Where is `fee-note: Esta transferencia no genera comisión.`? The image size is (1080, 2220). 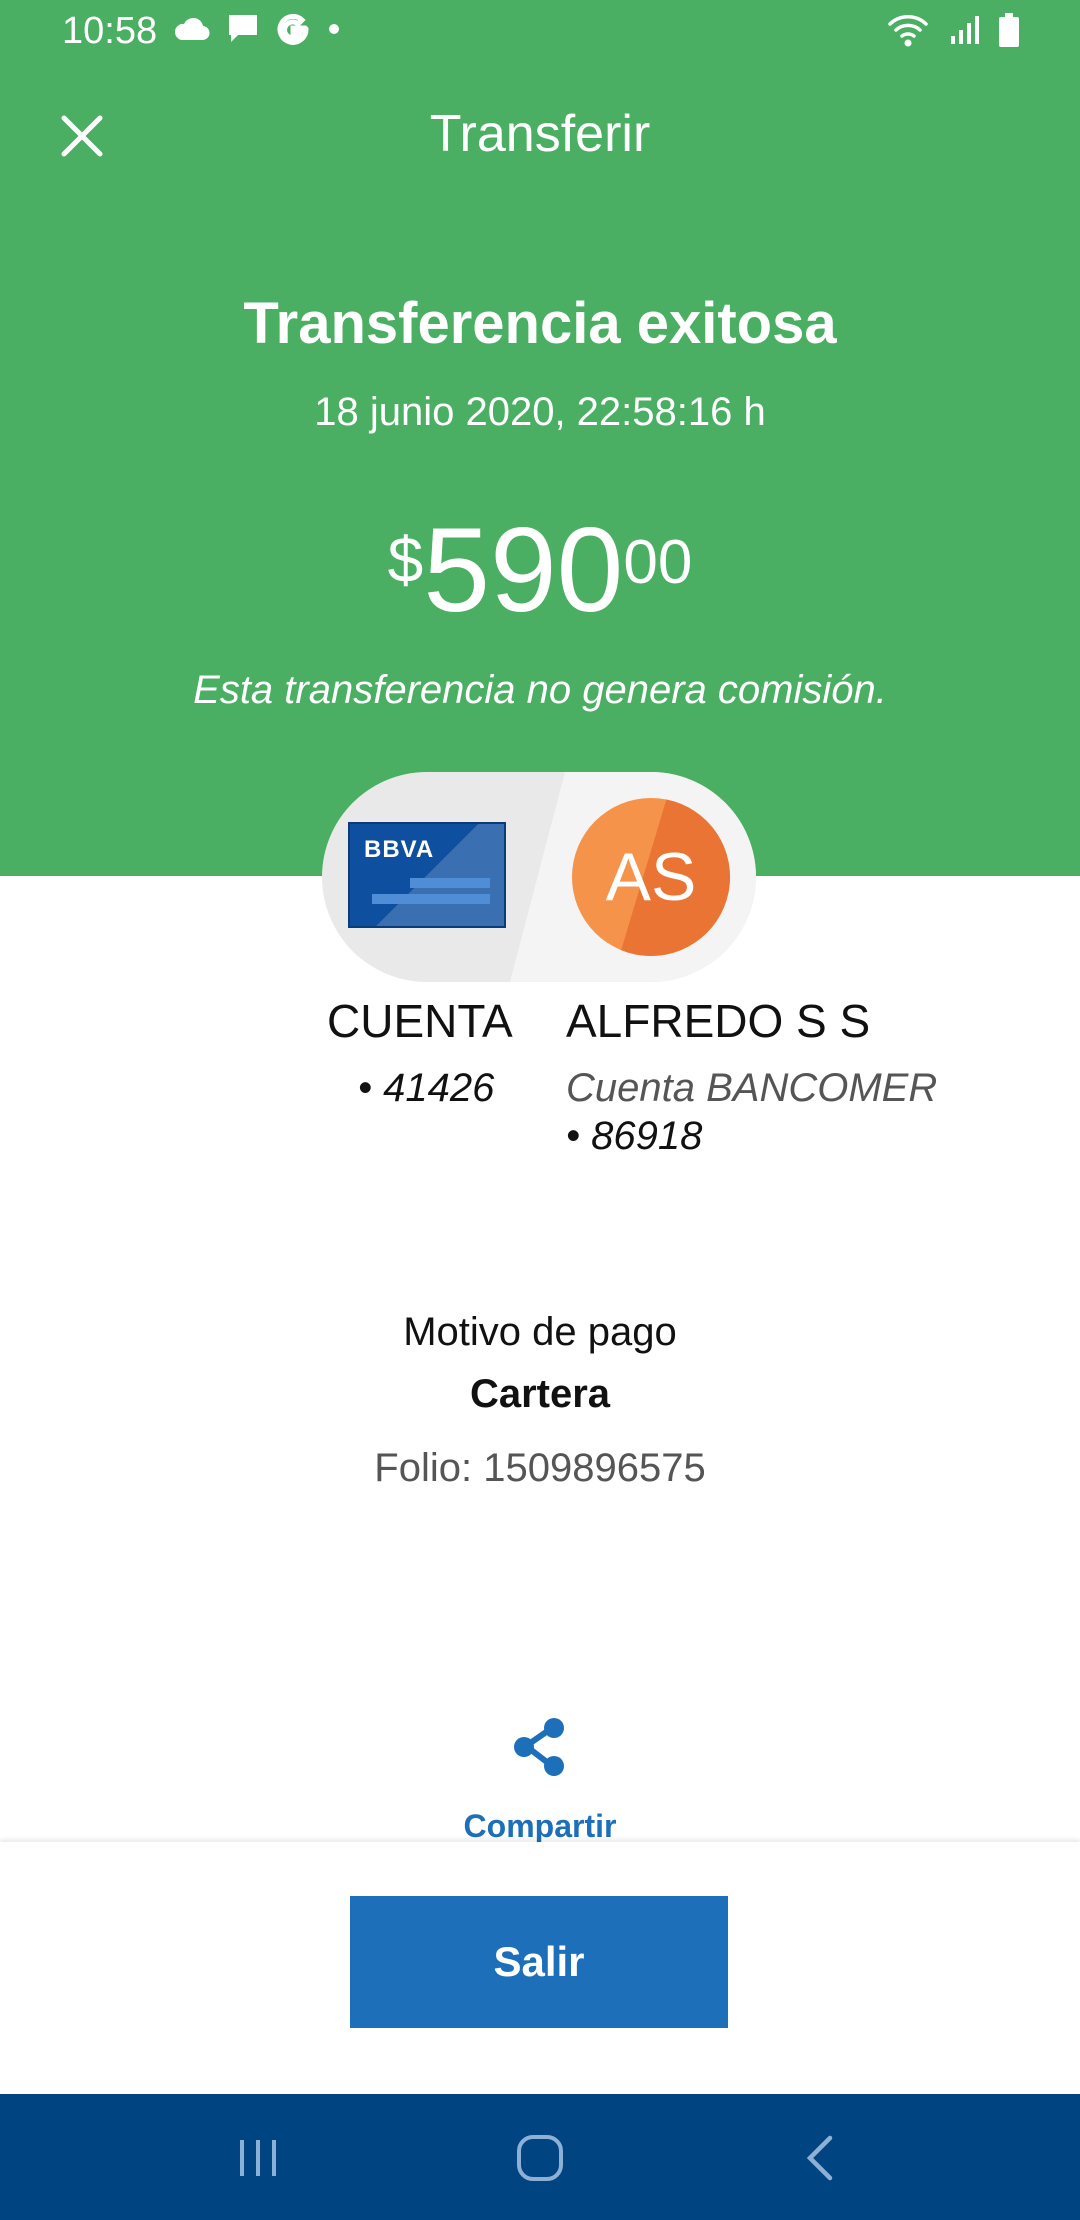 fee-note: Esta transferencia no genera comisión. is located at coordinates (540, 690).